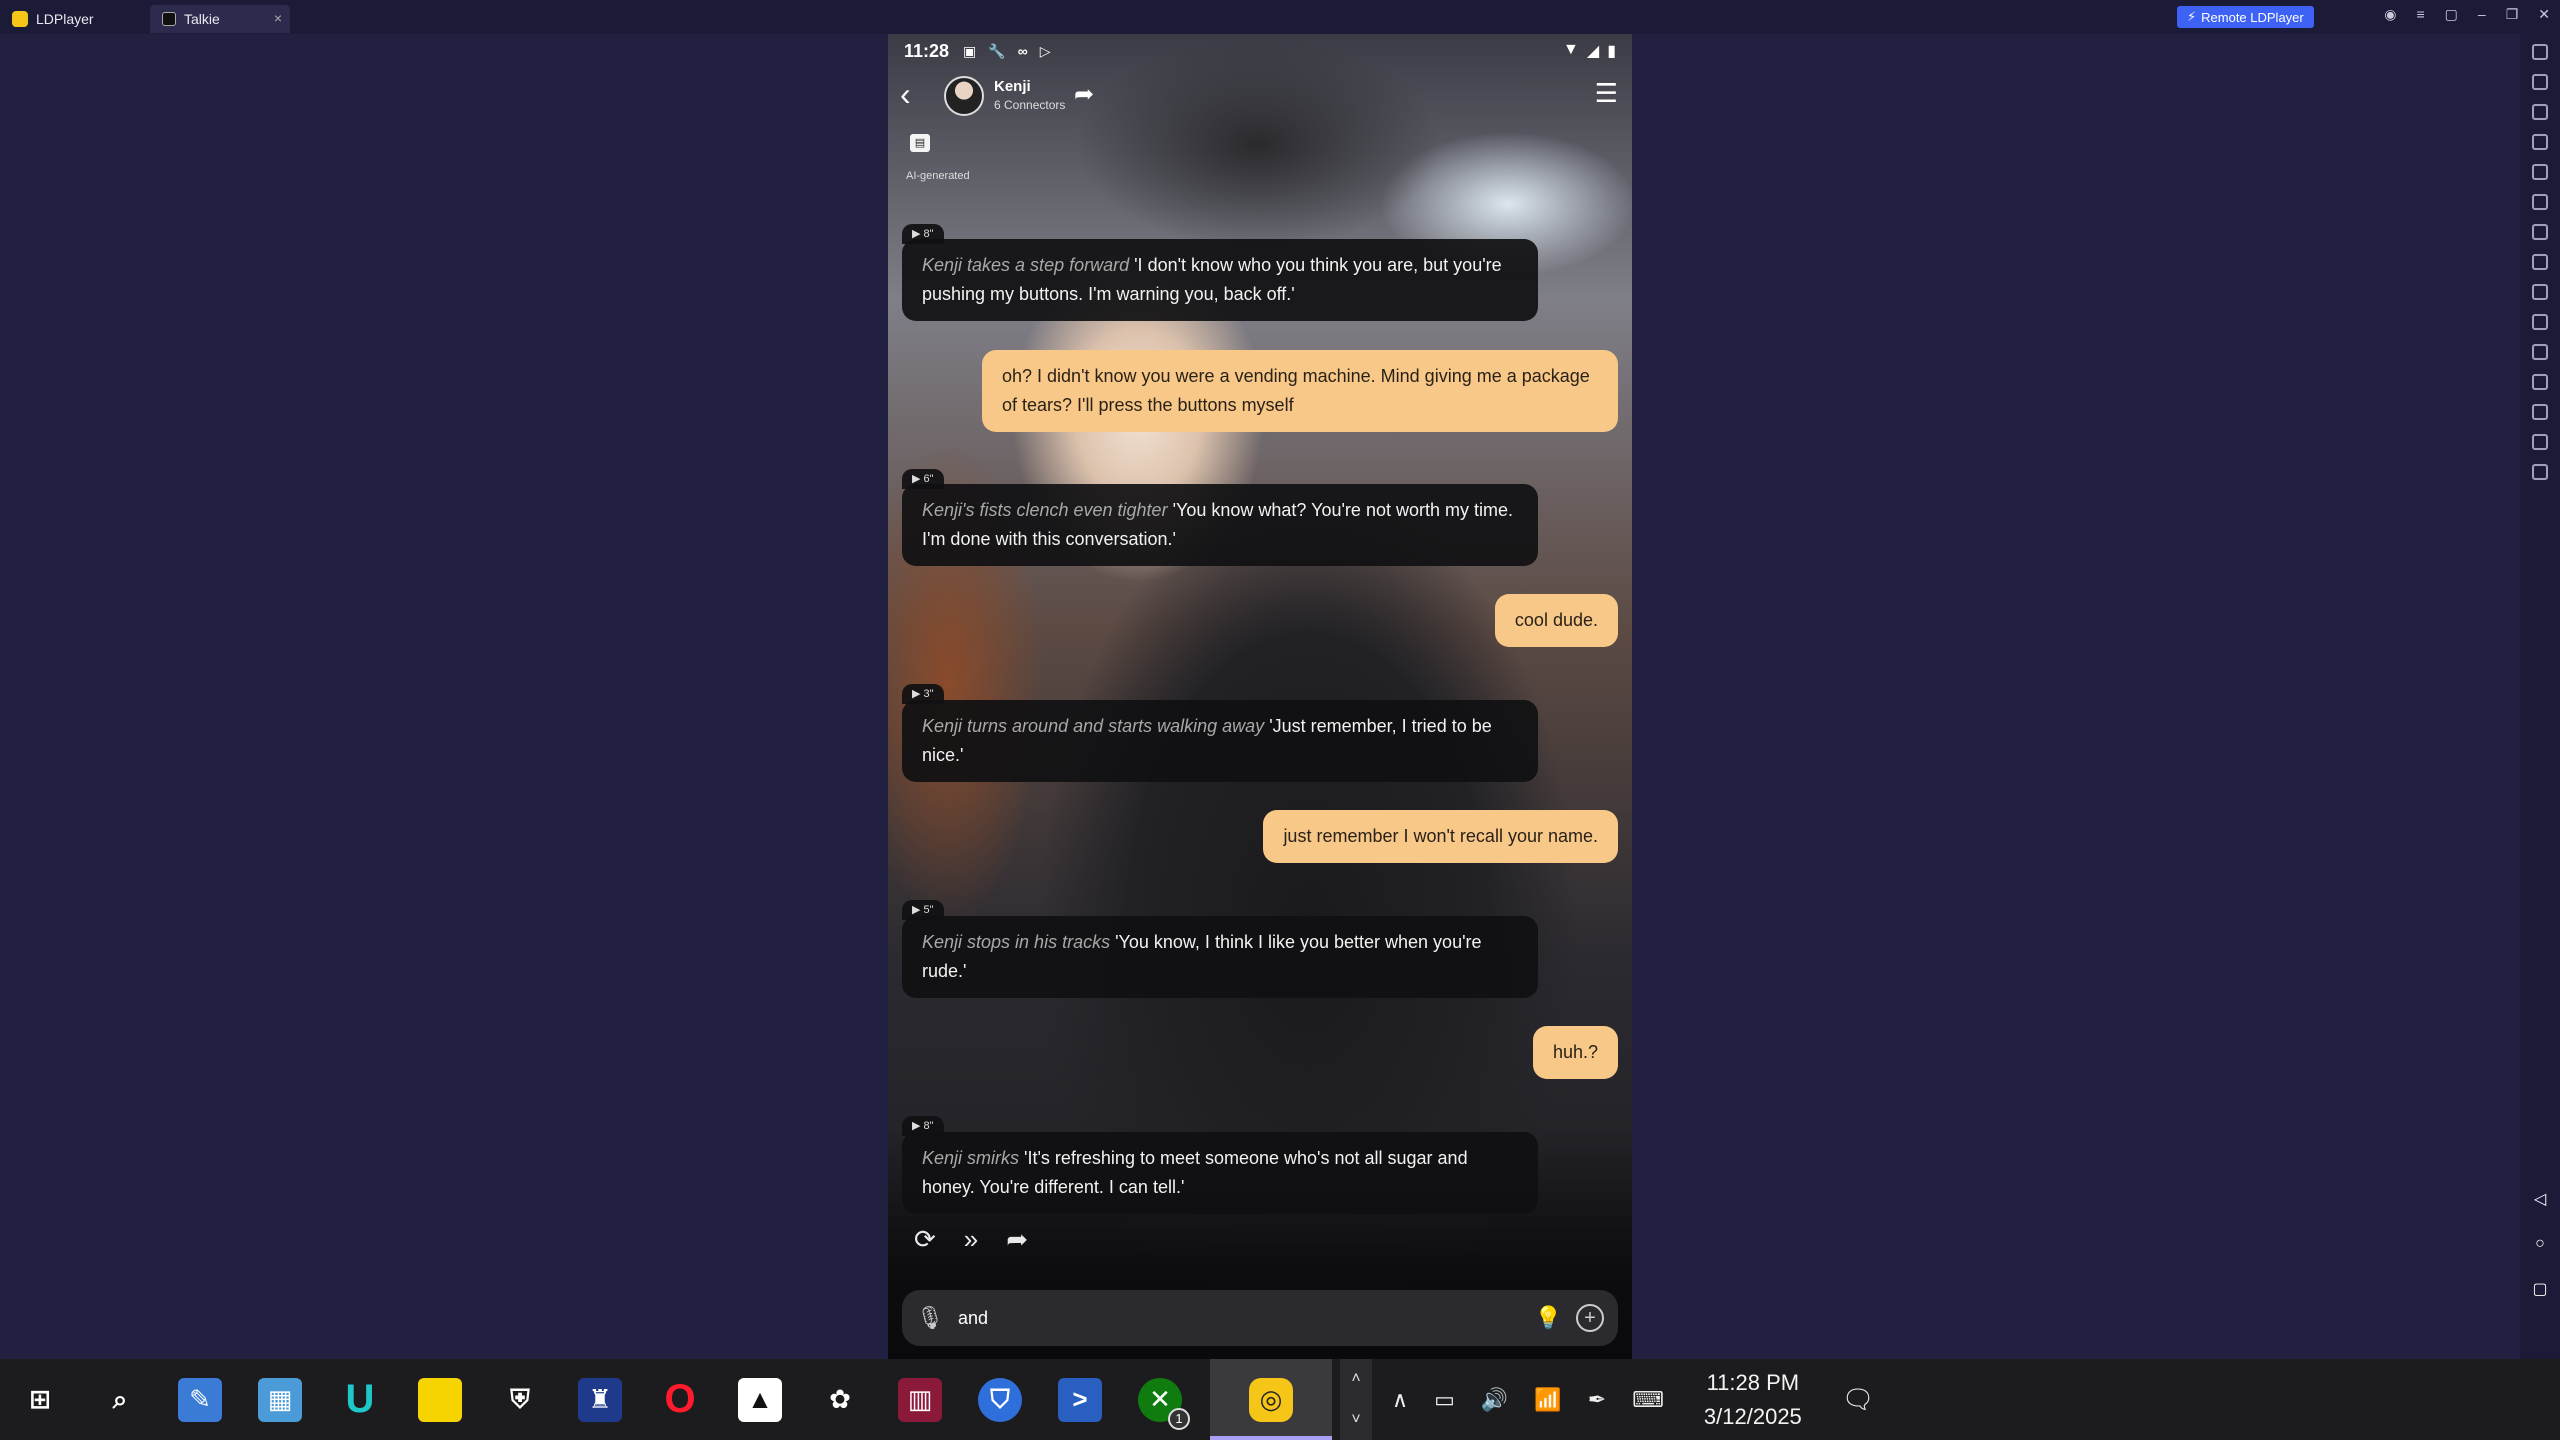 Image resolution: width=2560 pixels, height=1440 pixels. What do you see at coordinates (1400, 1400) in the screenshot?
I see `show-hidden-icons-icon: ∧` at bounding box center [1400, 1400].